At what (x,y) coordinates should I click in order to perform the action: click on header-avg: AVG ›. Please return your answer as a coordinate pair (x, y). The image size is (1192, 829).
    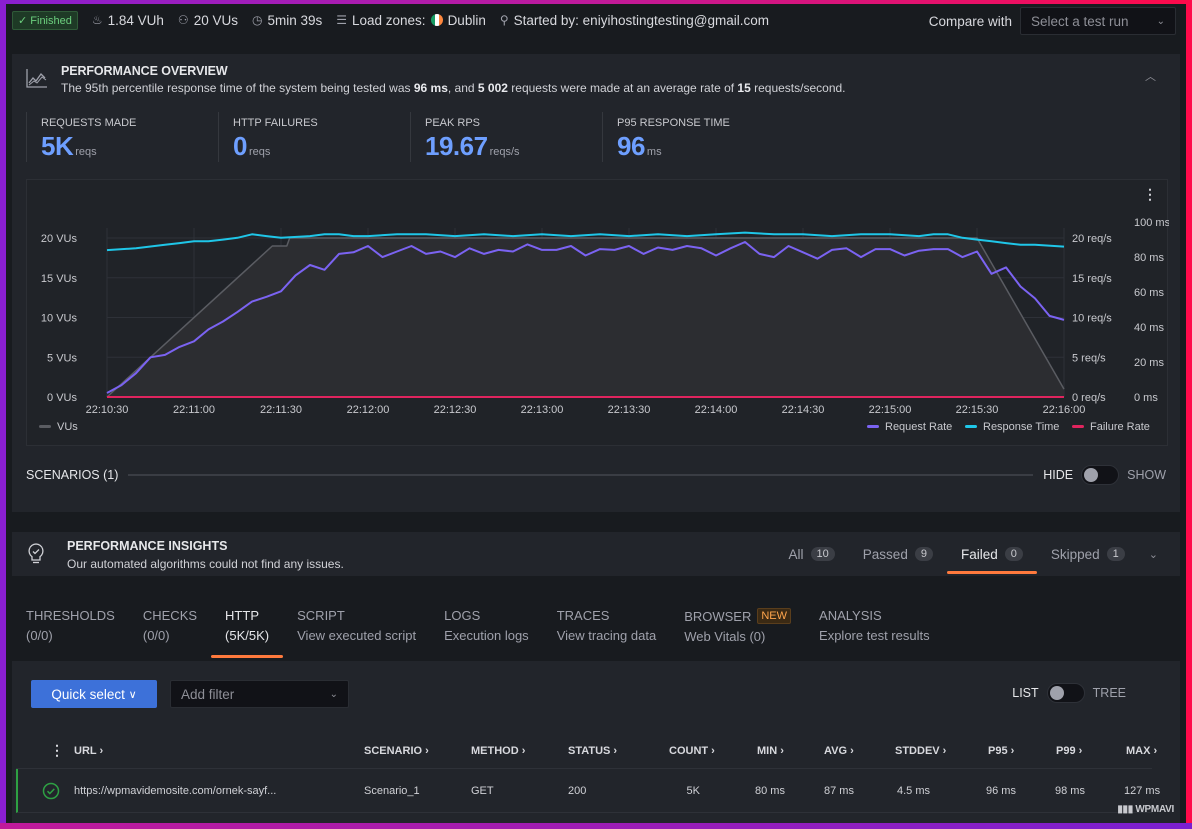
    Looking at the image, I should click on (839, 751).